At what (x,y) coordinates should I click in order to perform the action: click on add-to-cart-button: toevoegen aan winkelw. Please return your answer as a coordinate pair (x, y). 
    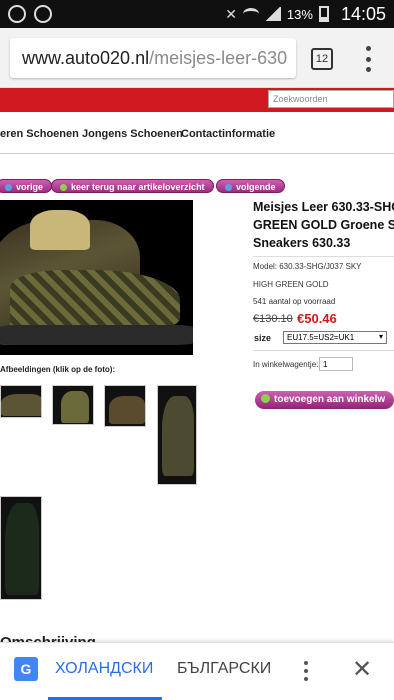
    Looking at the image, I should click on (324, 400).